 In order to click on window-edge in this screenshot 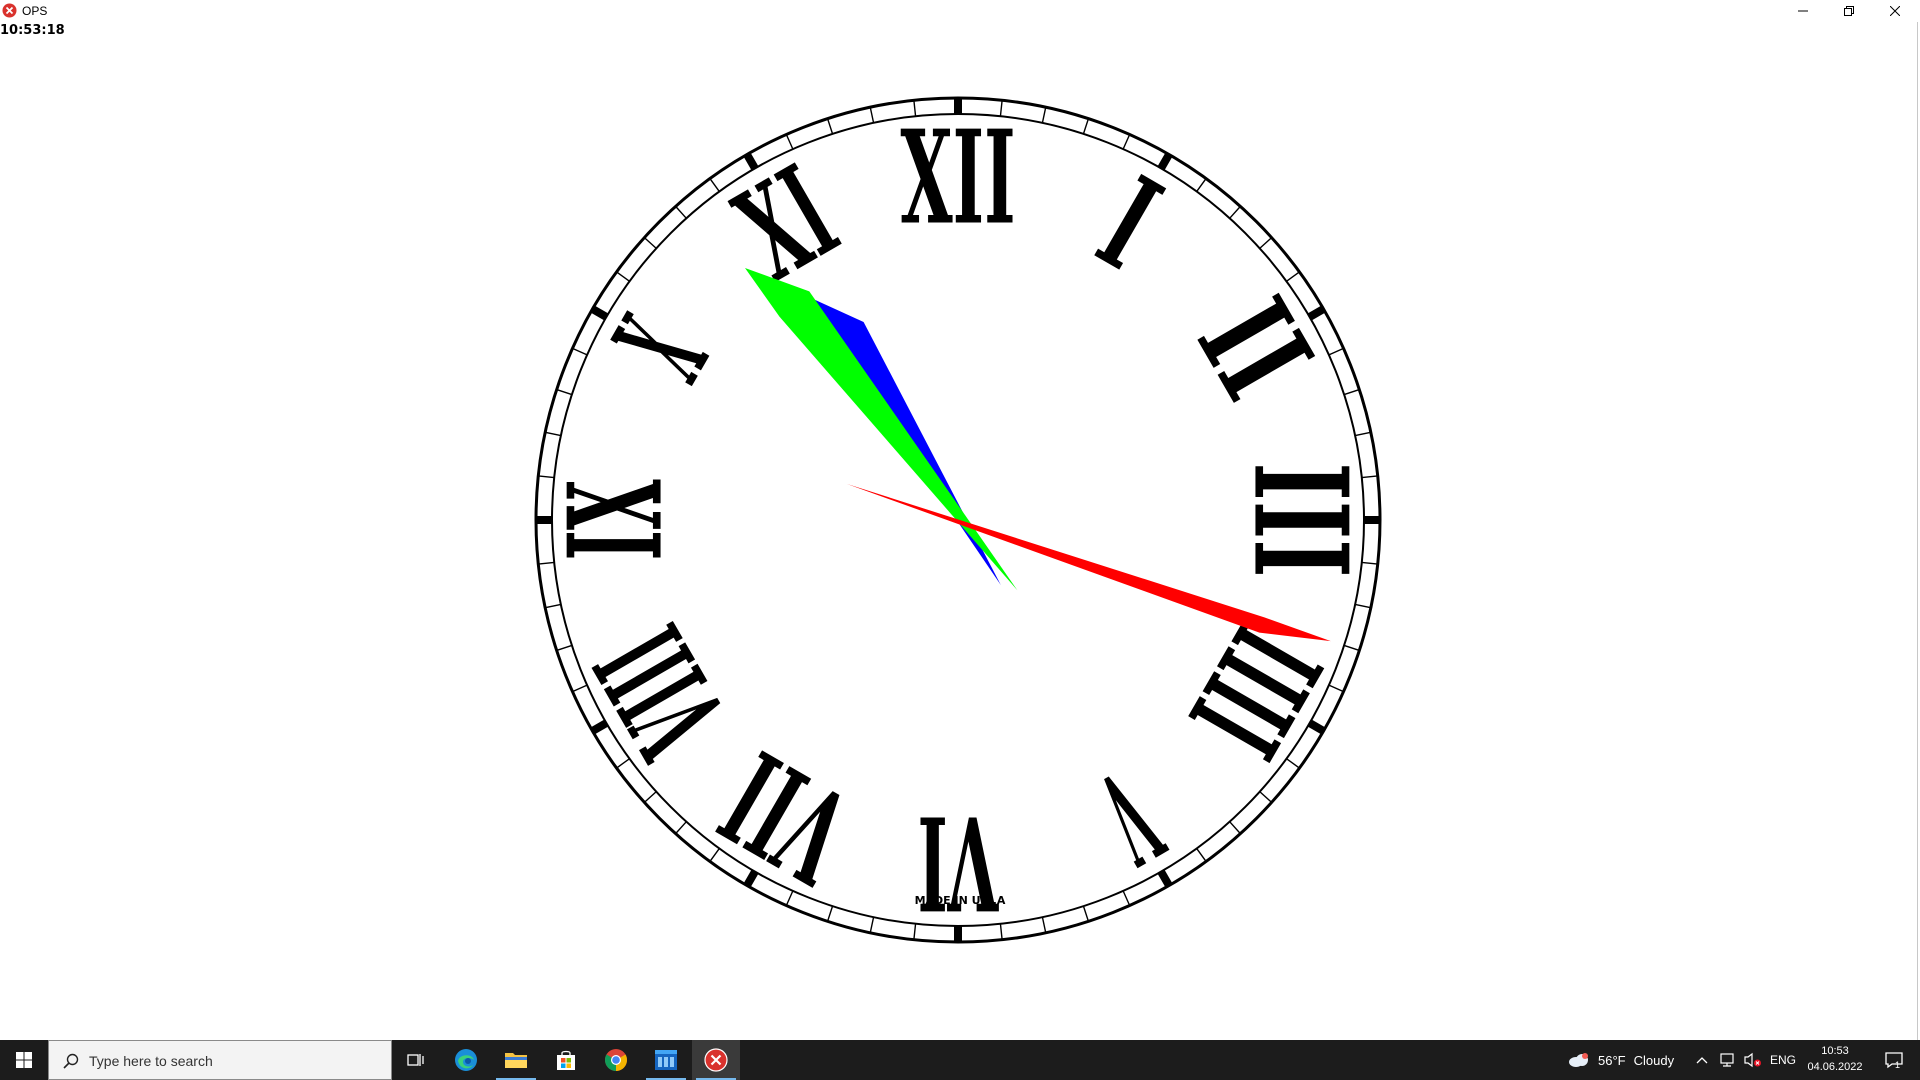, I will do `click(1917, 531)`.